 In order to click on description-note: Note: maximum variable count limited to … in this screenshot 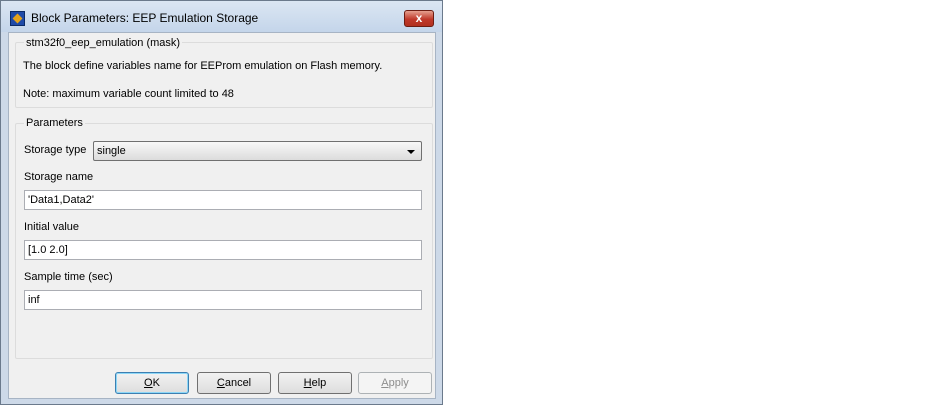, I will do `click(128, 94)`.